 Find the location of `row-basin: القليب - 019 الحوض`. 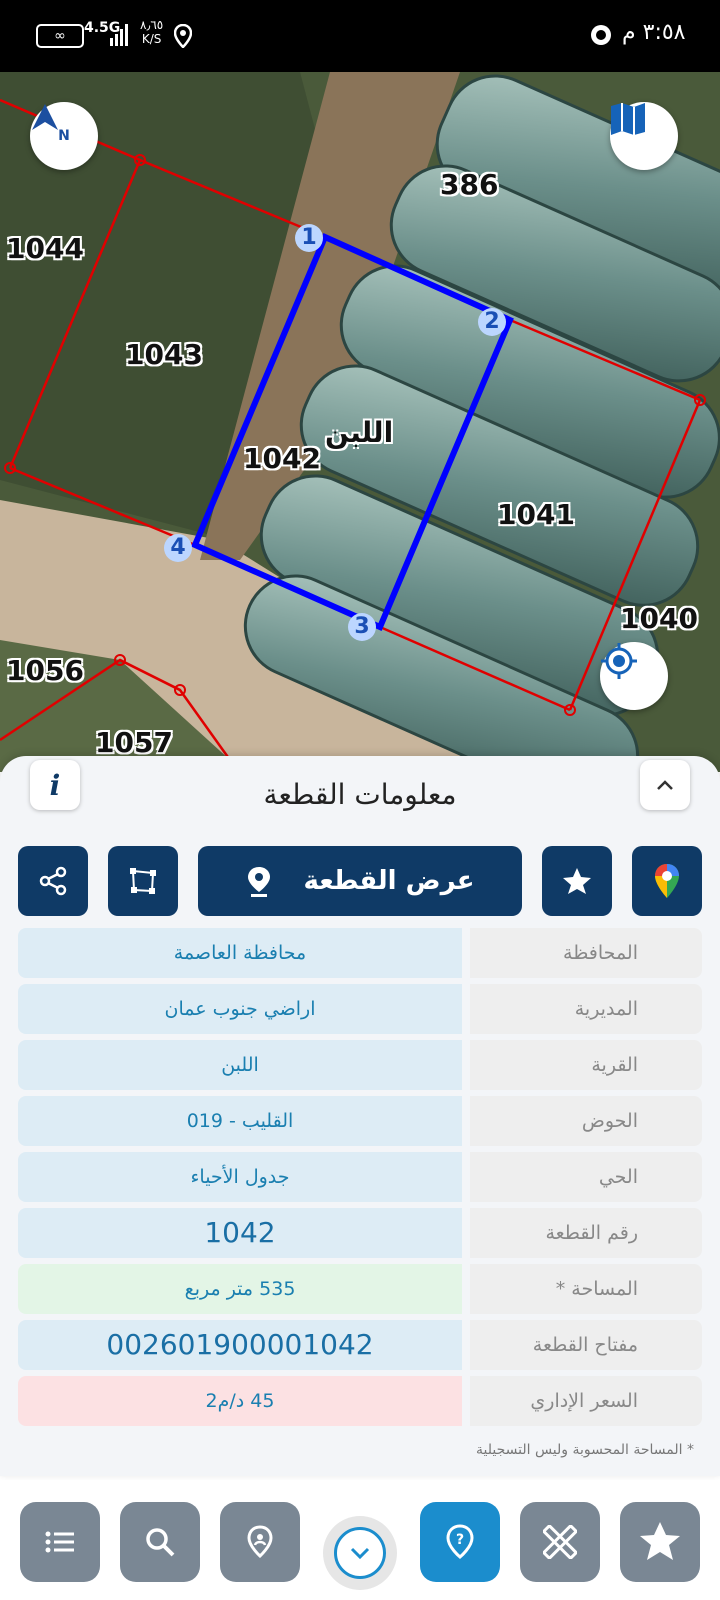

row-basin: القليب - 019 الحوض is located at coordinates (360, 1121).